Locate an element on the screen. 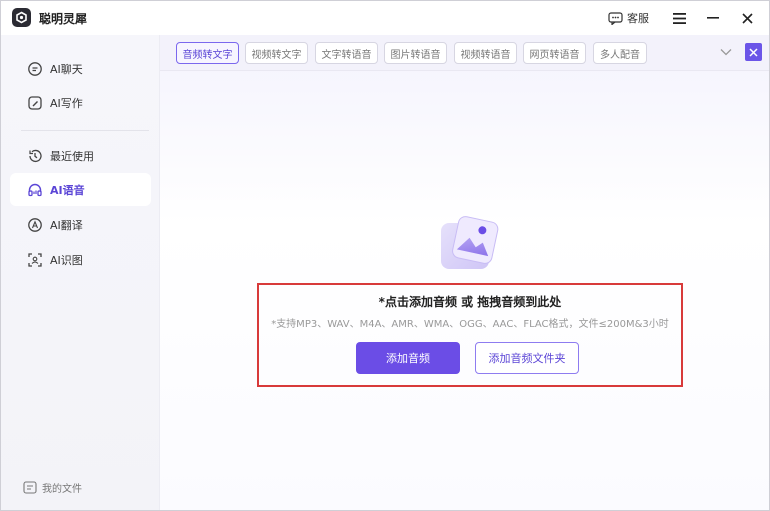  menu-button is located at coordinates (679, 18).